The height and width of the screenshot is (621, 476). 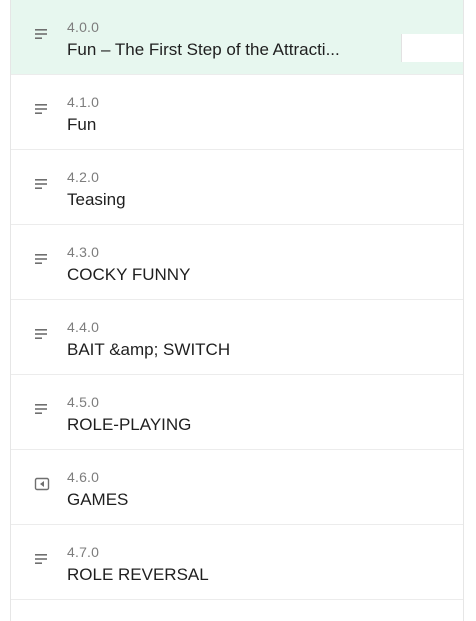 I want to click on lesson-title: ROLE-PLAYING, so click(x=129, y=424).